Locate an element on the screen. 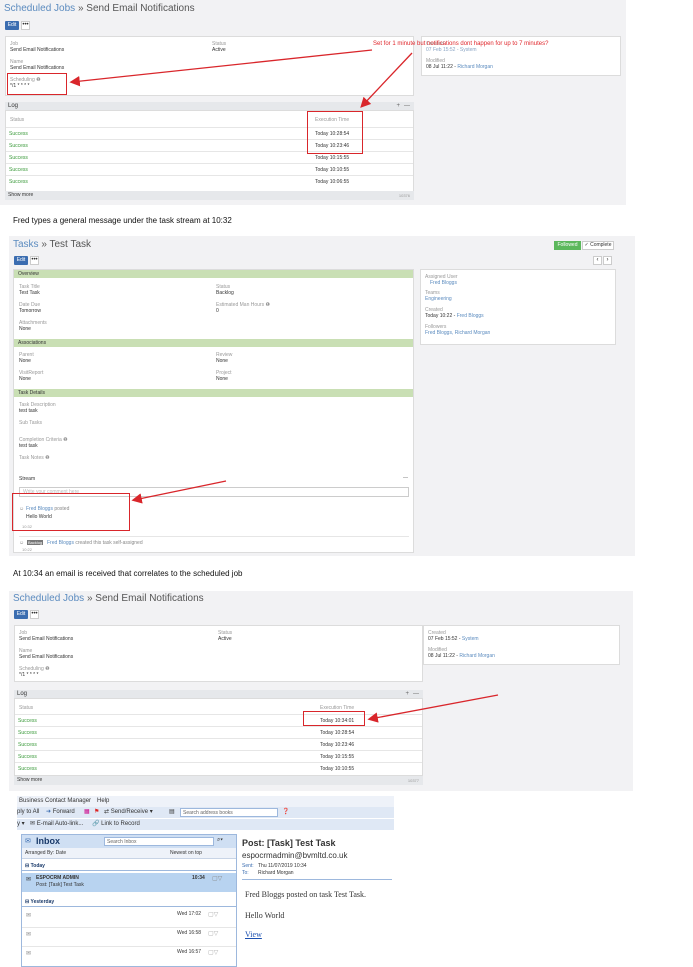  menu-business-contact-manager: Business Contact Manager is located at coordinates (55, 801).